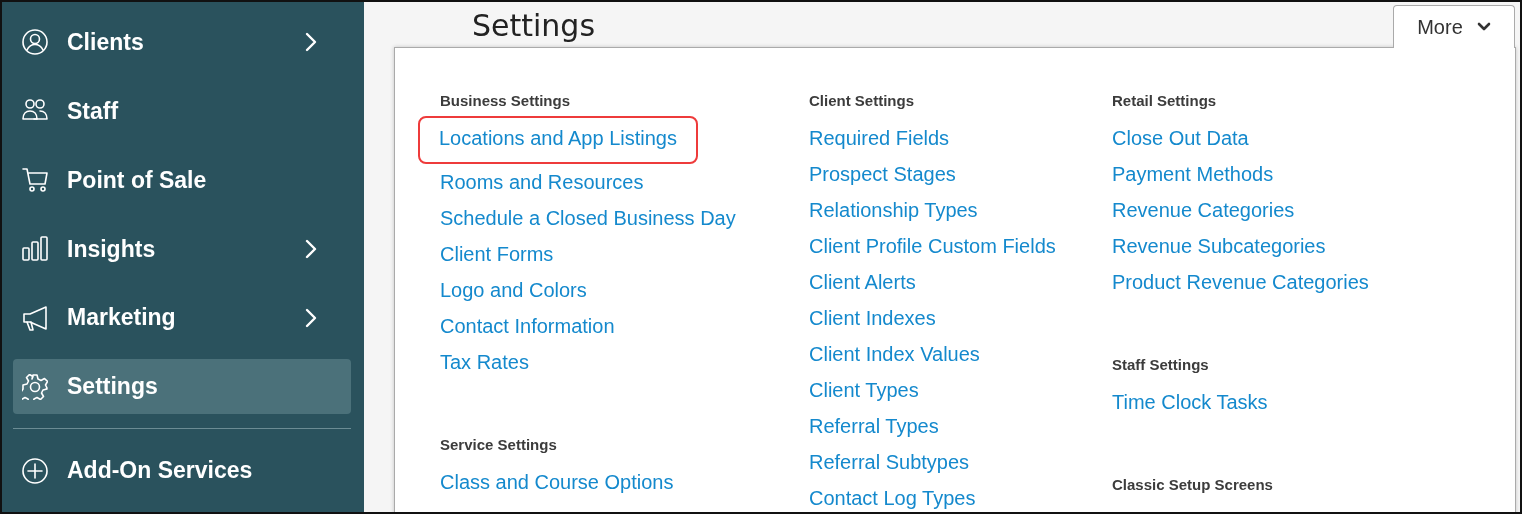 The height and width of the screenshot is (514, 1522). What do you see at coordinates (1180, 144) in the screenshot?
I see `settings-link: Close Out Data` at bounding box center [1180, 144].